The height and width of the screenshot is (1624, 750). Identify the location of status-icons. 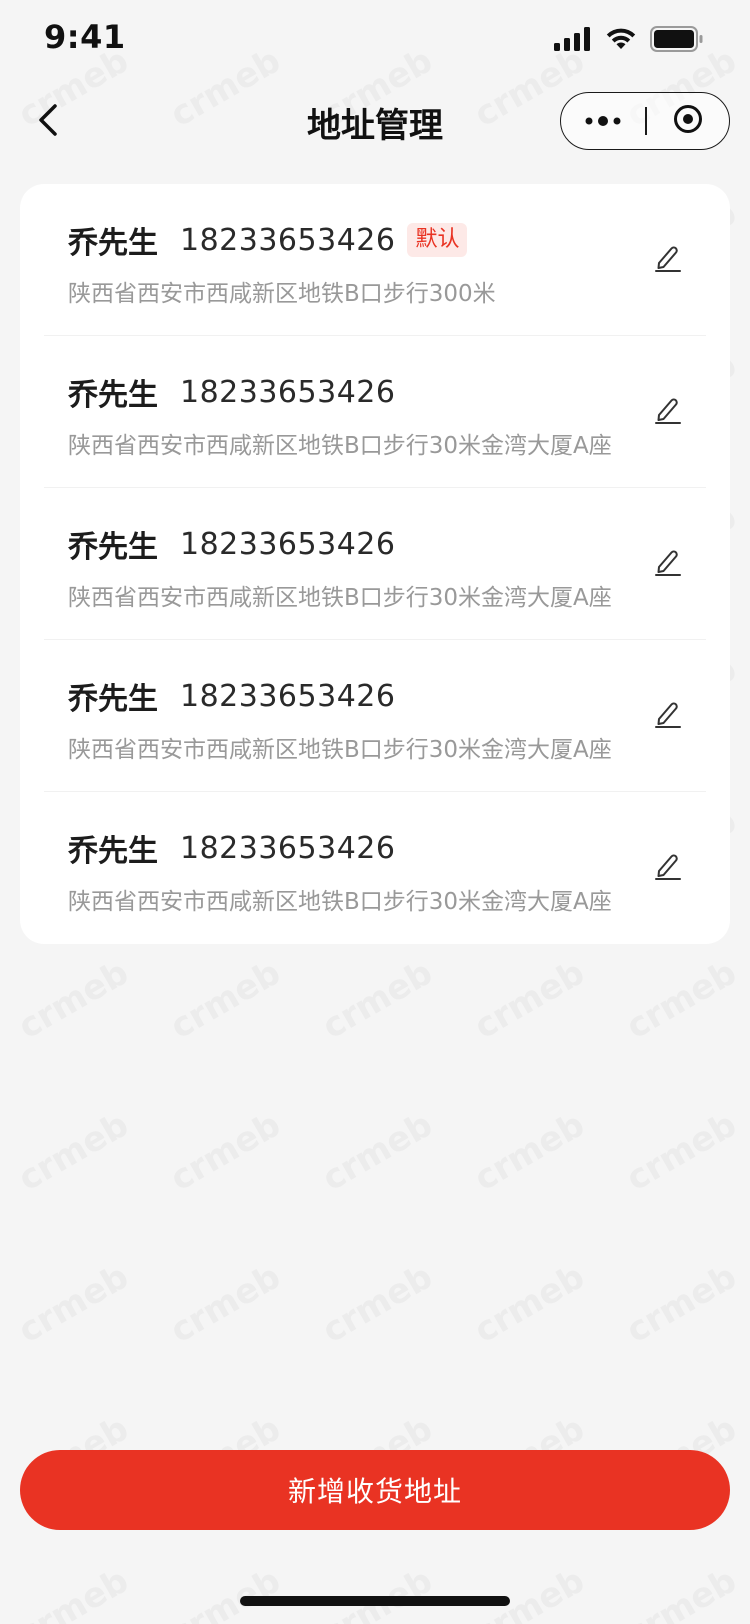
(629, 41).